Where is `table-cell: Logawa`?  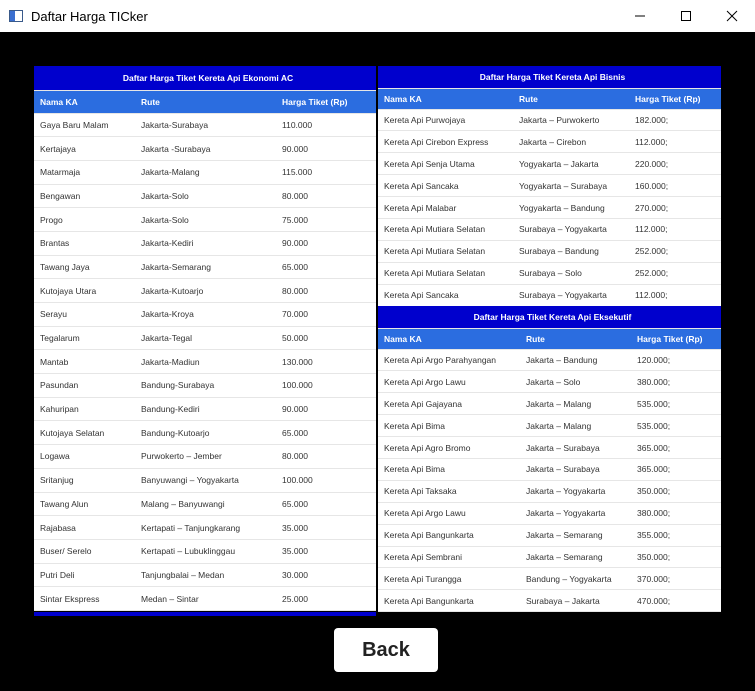 table-cell: Logawa is located at coordinates (84, 456).